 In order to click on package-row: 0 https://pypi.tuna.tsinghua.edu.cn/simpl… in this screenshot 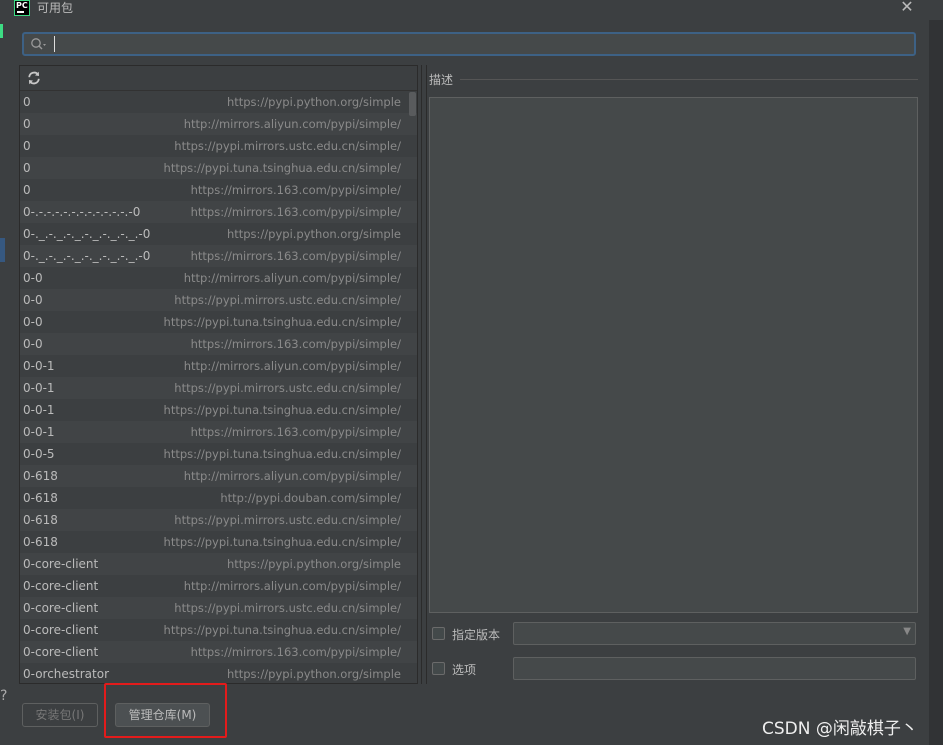, I will do `click(218, 168)`.